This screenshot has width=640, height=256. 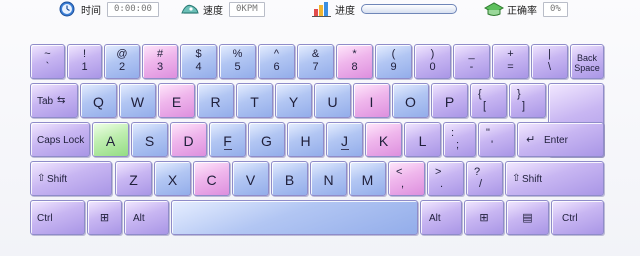 I want to click on key-tab: Tab ⇆, so click(x=54, y=100).